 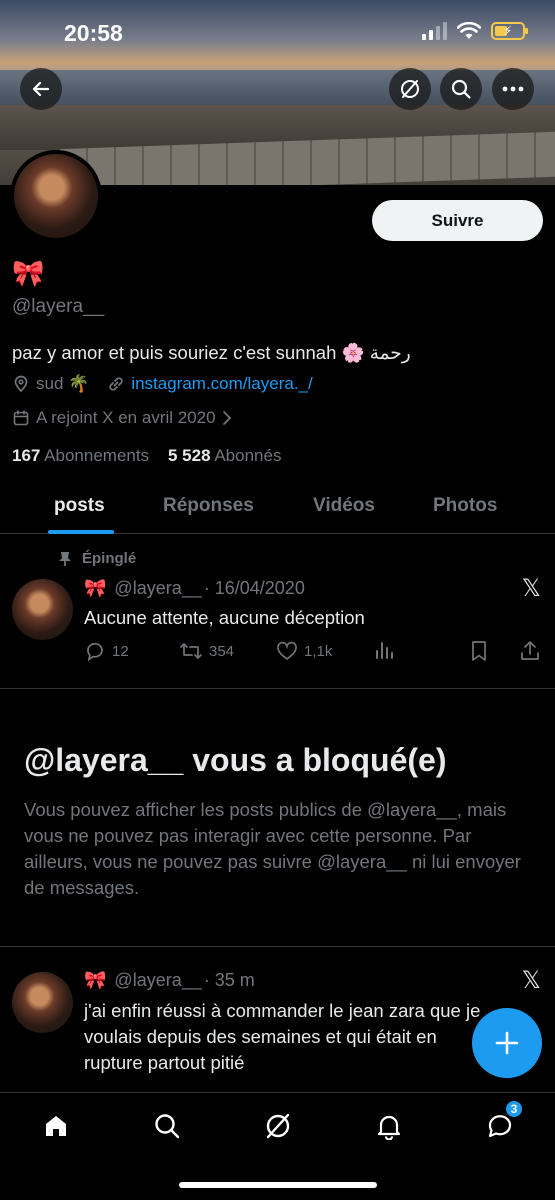 I want to click on repost-count: 354, so click(x=222, y=651).